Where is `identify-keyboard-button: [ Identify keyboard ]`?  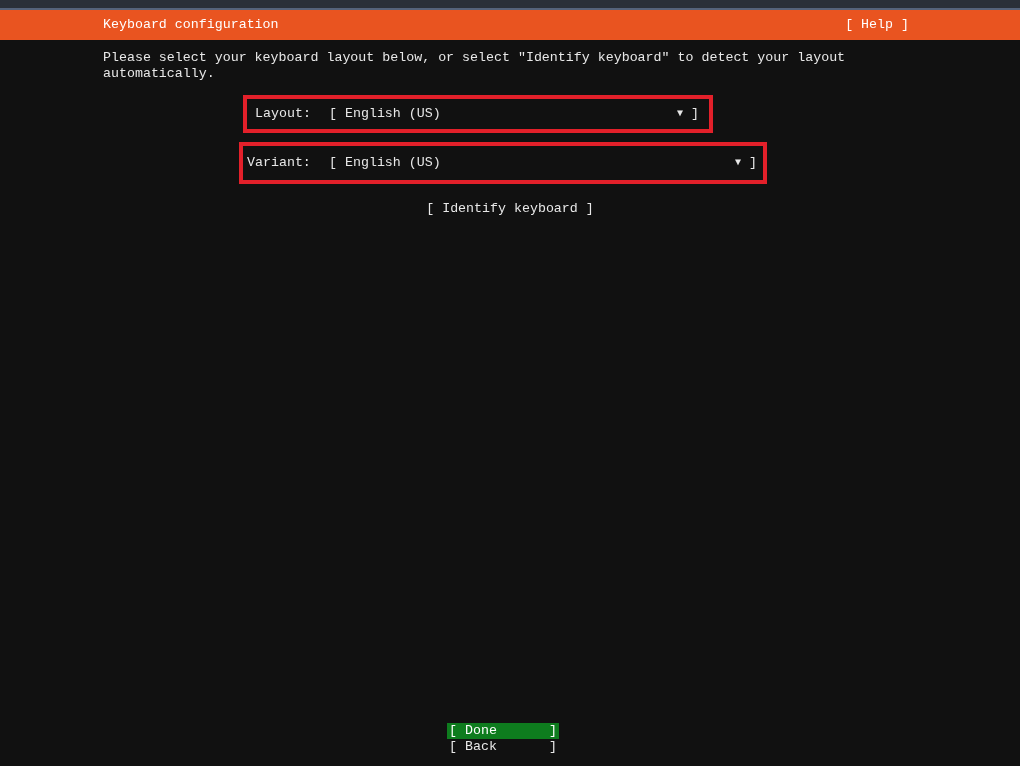
identify-keyboard-button: [ Identify keyboard ] is located at coordinates (510, 209).